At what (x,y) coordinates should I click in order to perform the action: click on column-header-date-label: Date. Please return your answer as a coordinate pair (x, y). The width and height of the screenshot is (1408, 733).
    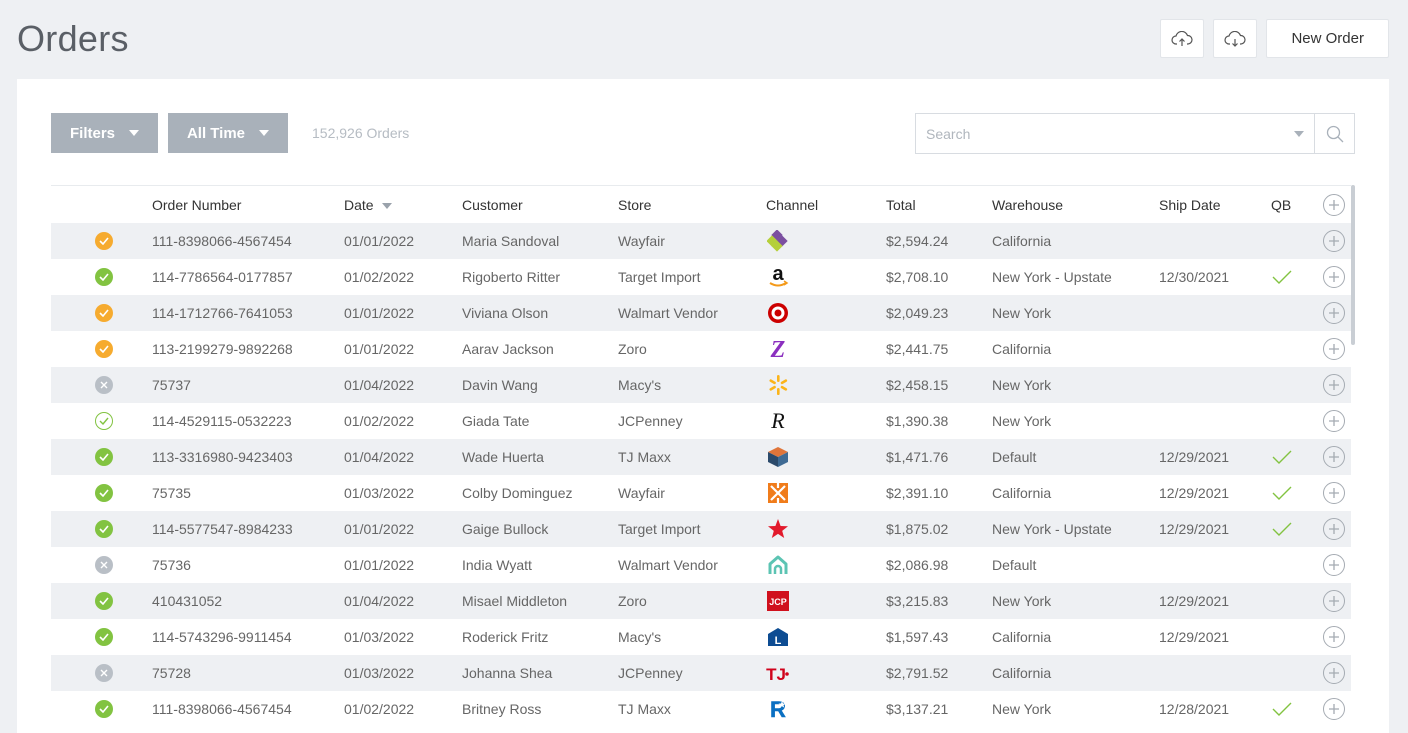
    Looking at the image, I should click on (359, 204).